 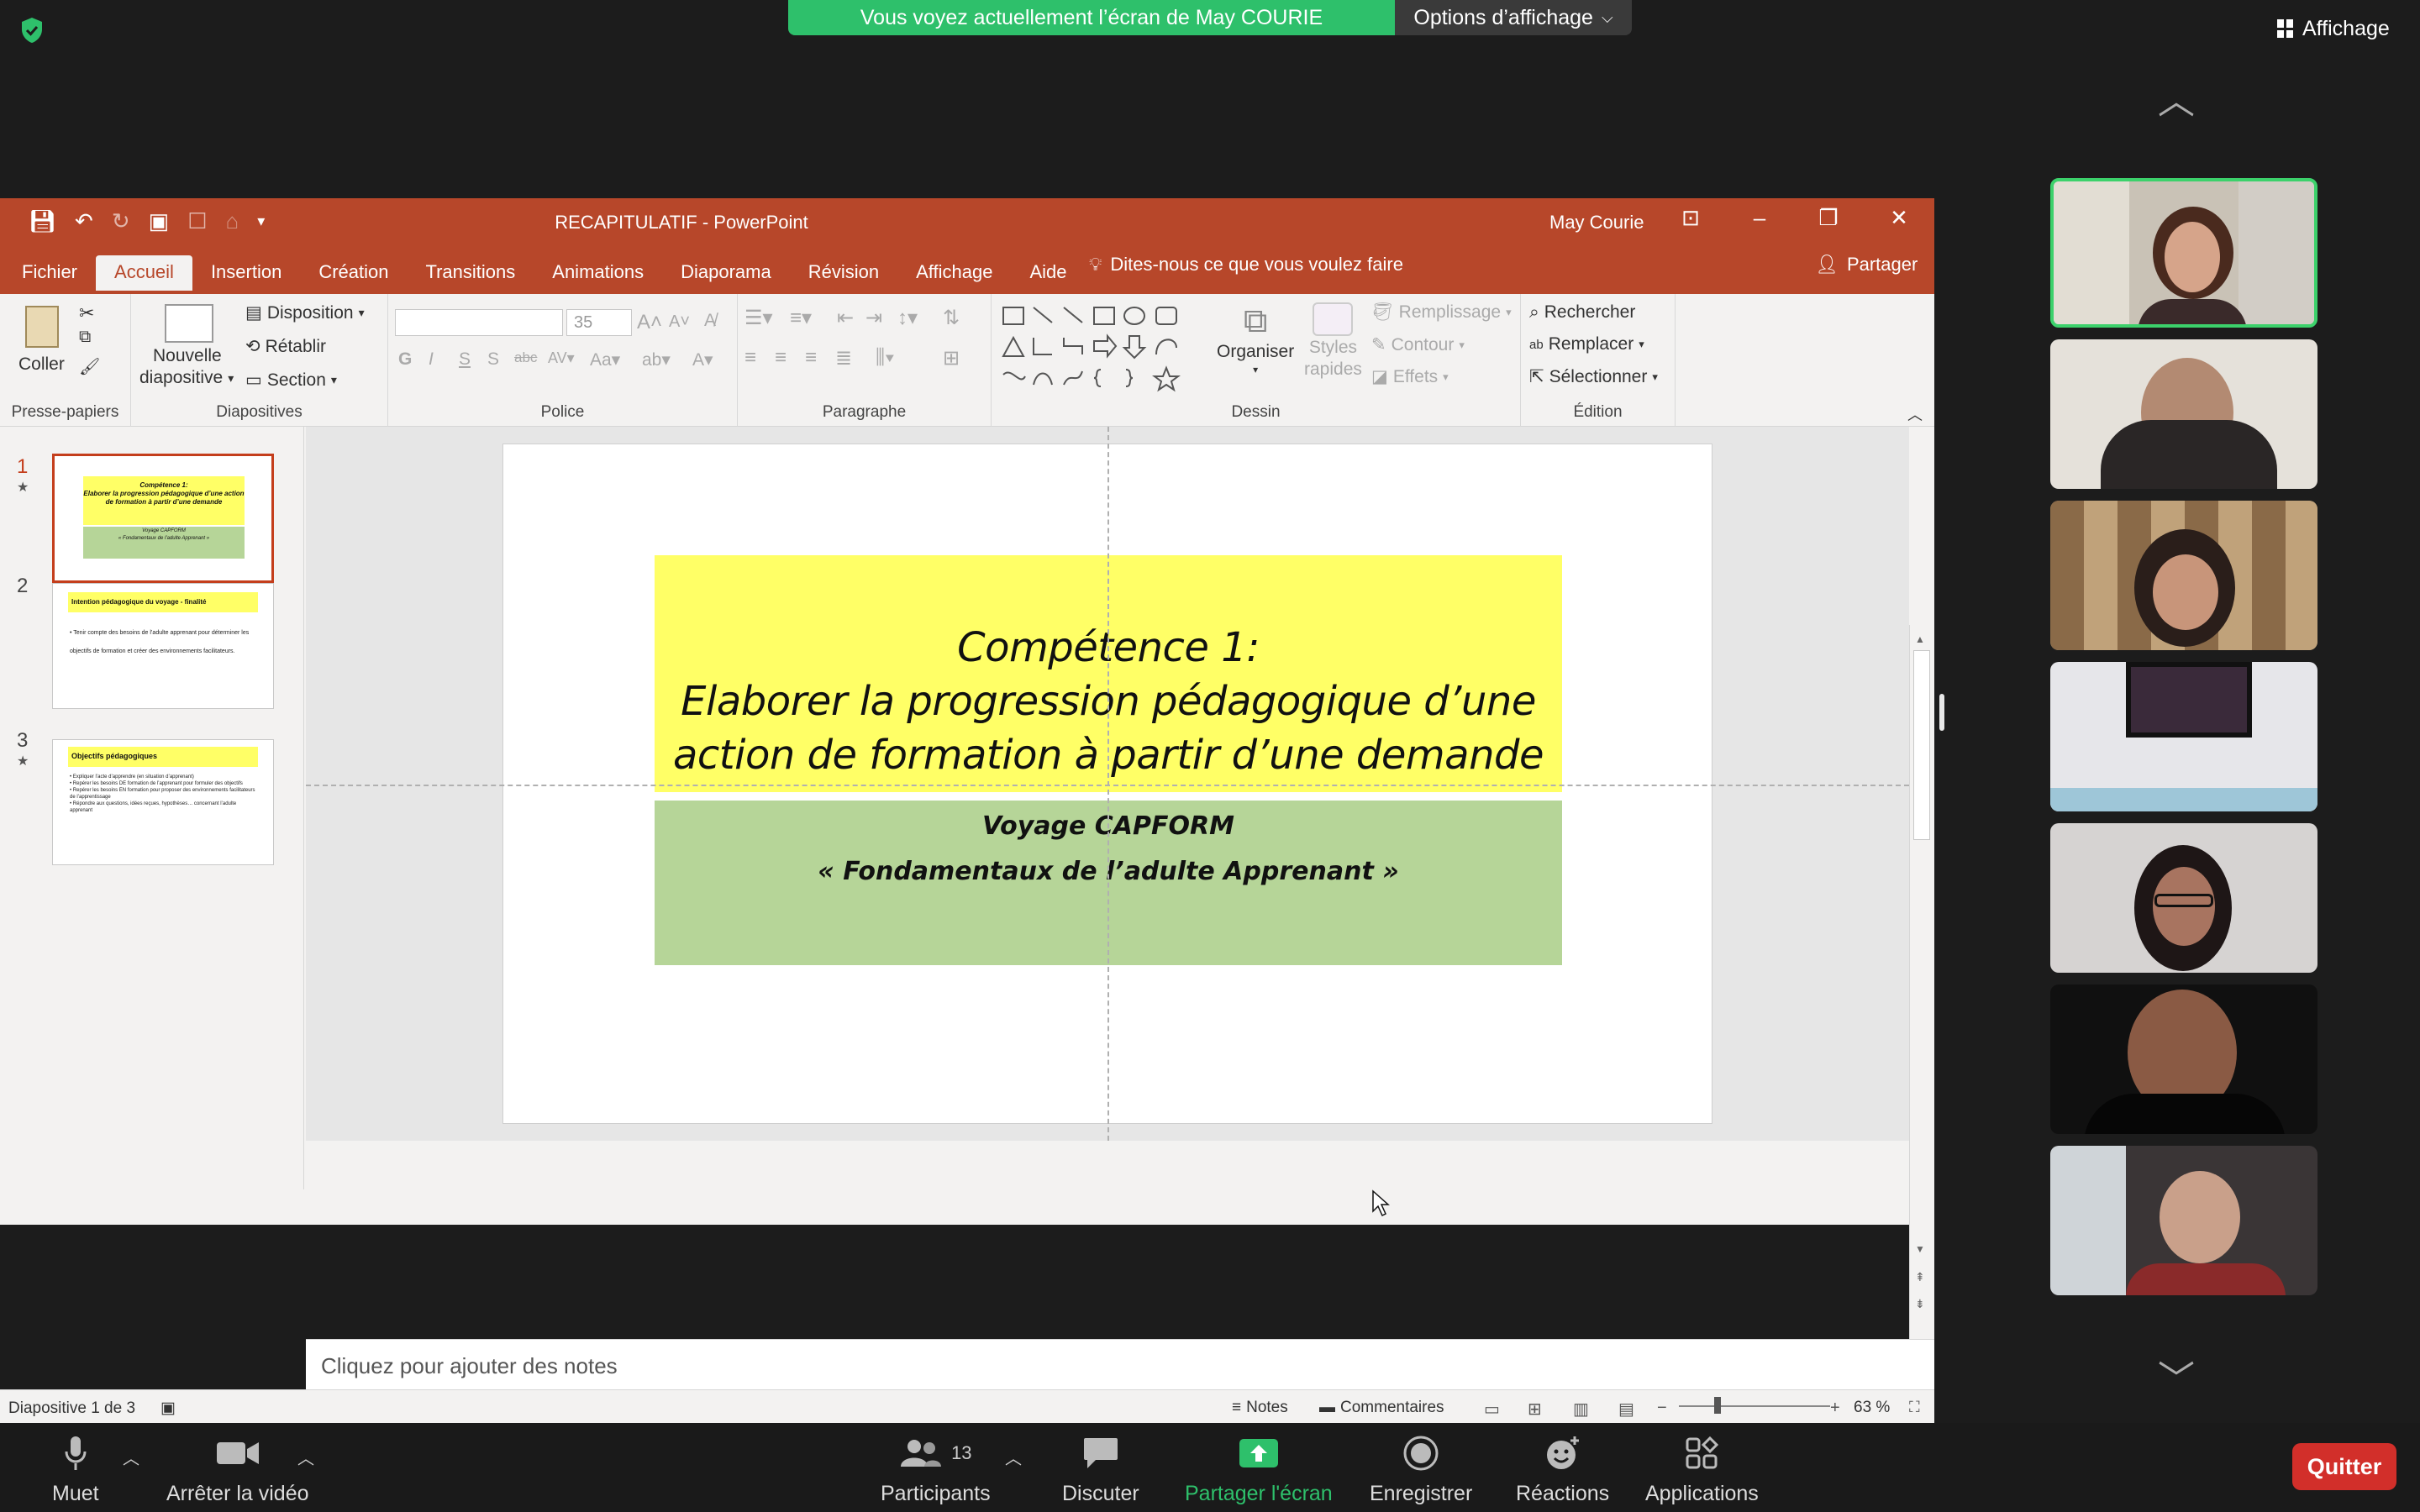 What do you see at coordinates (285, 346) in the screenshot?
I see `reset-button: ⟲ Rétablir` at bounding box center [285, 346].